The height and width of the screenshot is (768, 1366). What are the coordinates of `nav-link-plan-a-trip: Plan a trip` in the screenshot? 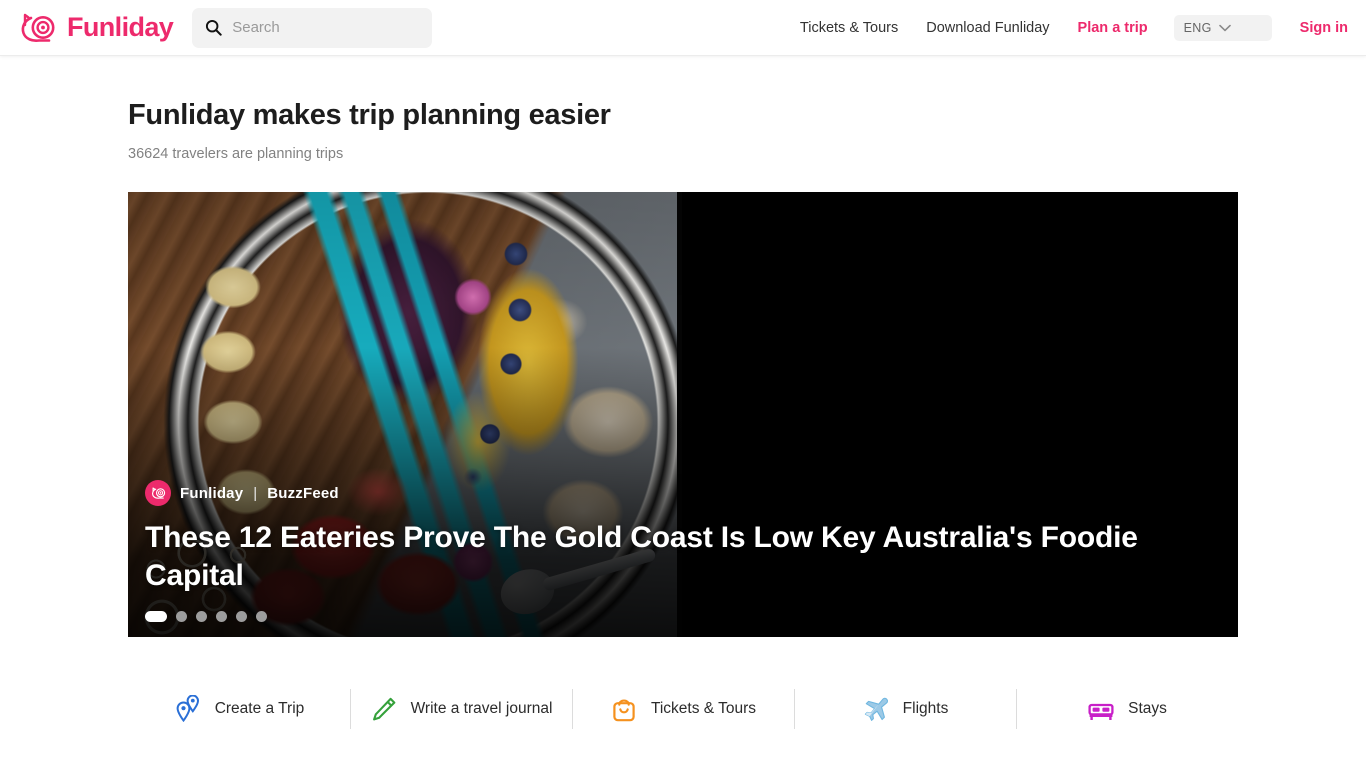 It's located at (1113, 28).